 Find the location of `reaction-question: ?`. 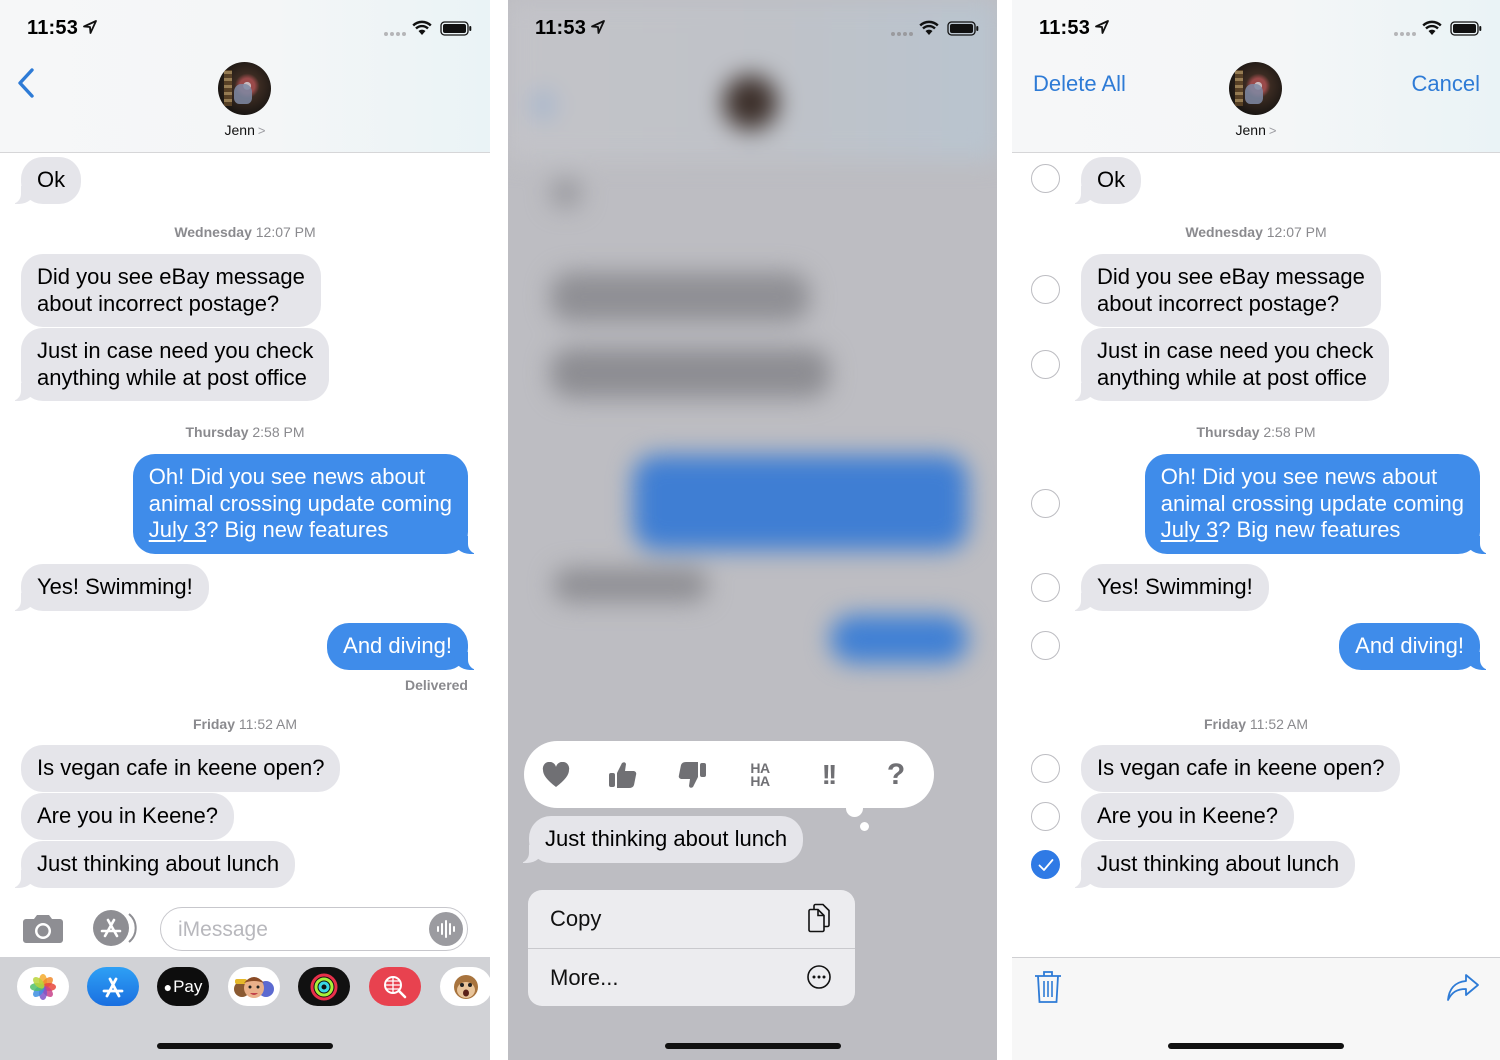

reaction-question: ? is located at coordinates (896, 775).